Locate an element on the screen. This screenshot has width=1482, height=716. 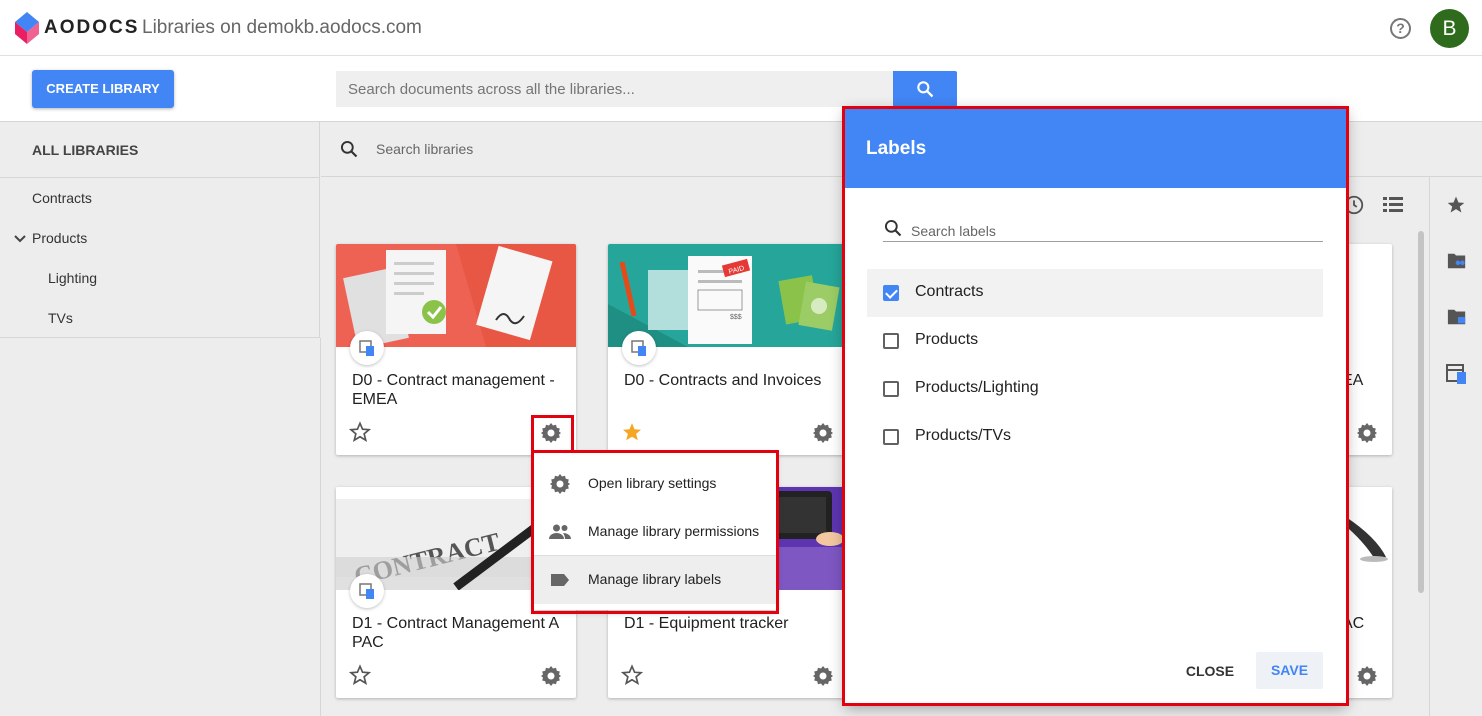
global-search-input is located at coordinates (614, 89).